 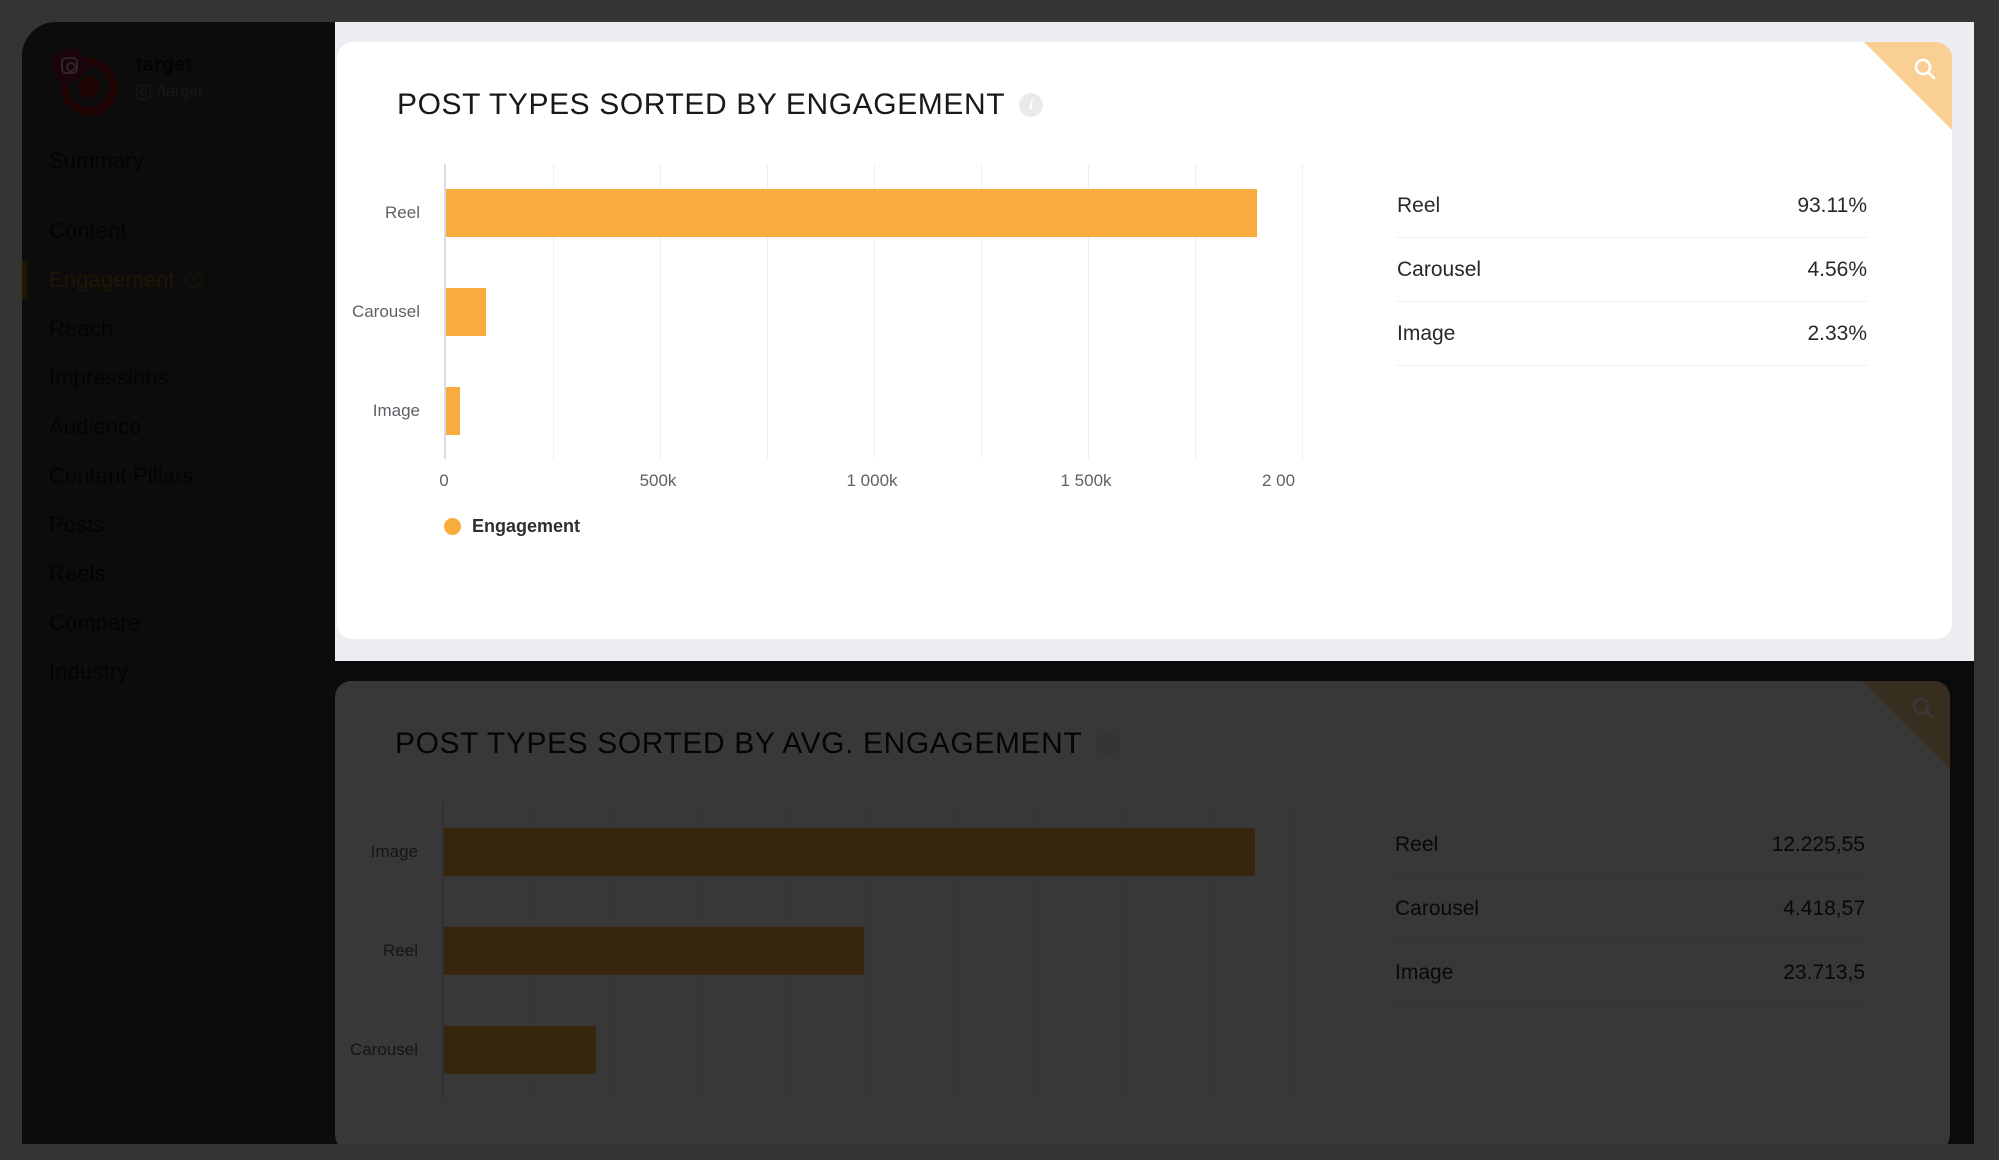 What do you see at coordinates (918, 479) in the screenshot?
I see `x-axis: 0 500k 1 000k 1 500k 2 00` at bounding box center [918, 479].